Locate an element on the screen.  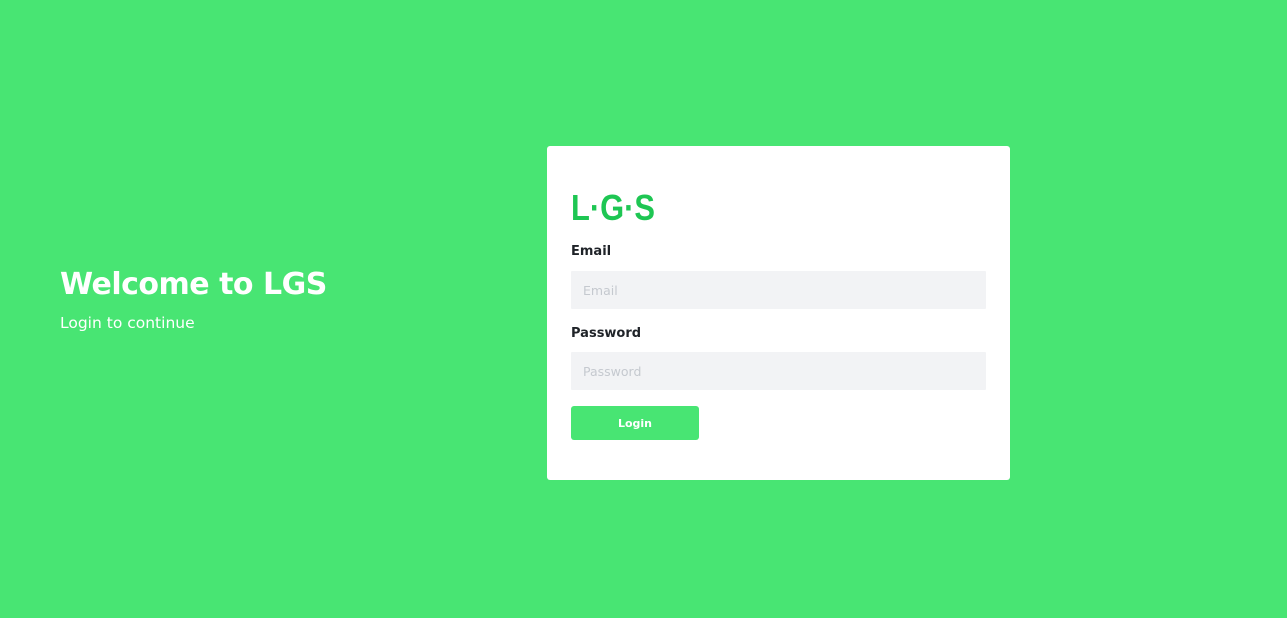
lgs-logo: L·G·S is located at coordinates (613, 207).